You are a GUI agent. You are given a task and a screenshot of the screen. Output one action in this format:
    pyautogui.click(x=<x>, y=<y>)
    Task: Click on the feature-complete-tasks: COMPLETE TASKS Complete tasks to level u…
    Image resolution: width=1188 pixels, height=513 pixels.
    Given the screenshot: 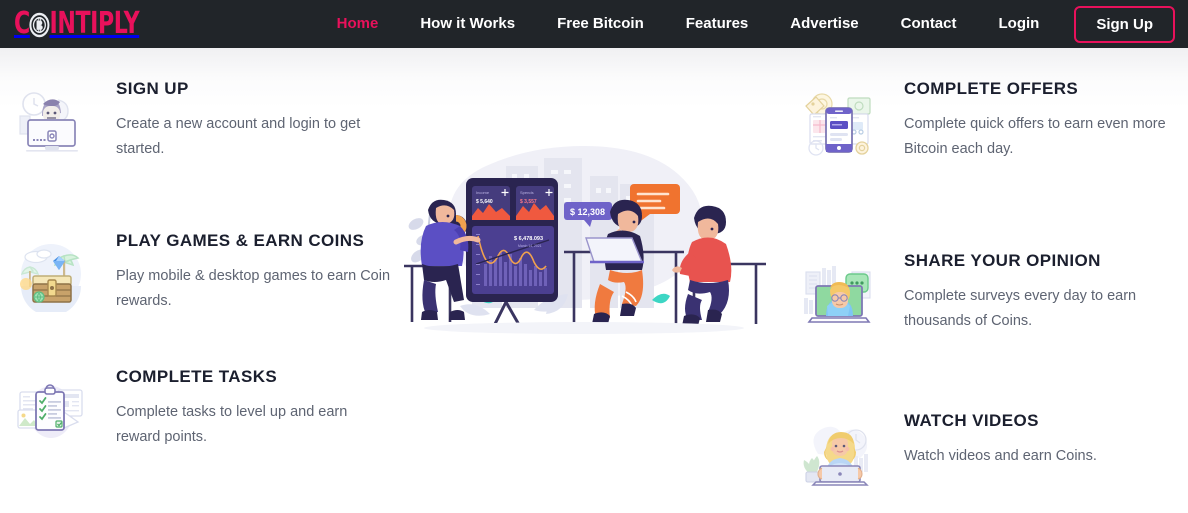 What is the action you would take?
    pyautogui.click(x=201, y=406)
    